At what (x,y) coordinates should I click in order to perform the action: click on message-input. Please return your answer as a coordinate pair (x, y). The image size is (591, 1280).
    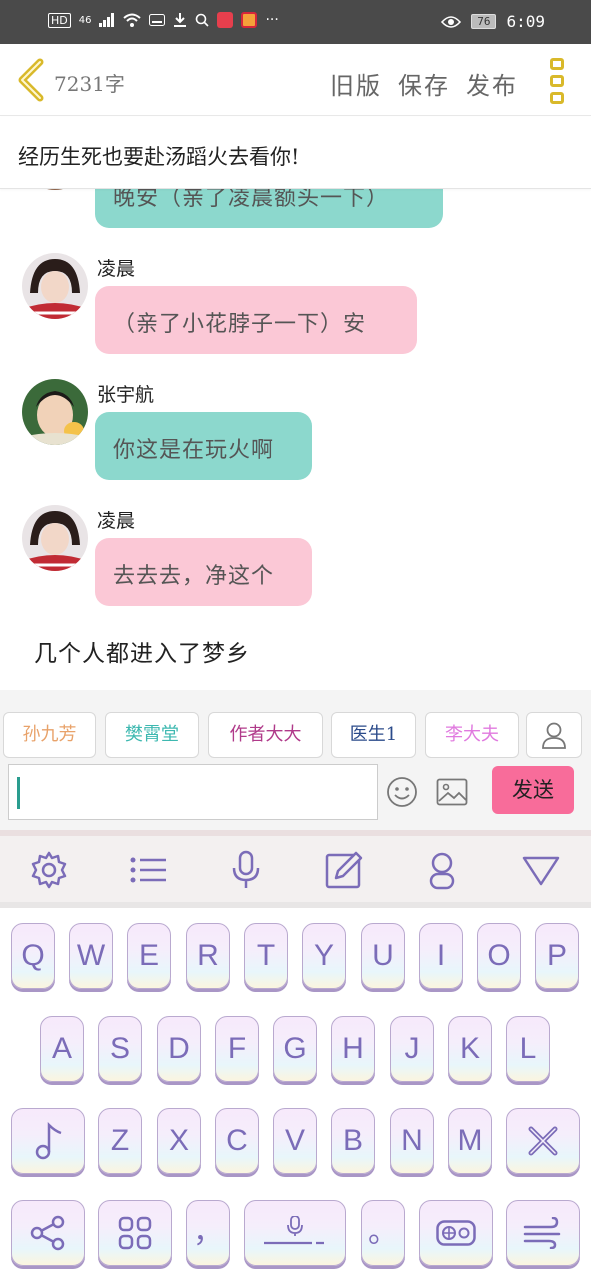
    Looking at the image, I should click on (193, 792).